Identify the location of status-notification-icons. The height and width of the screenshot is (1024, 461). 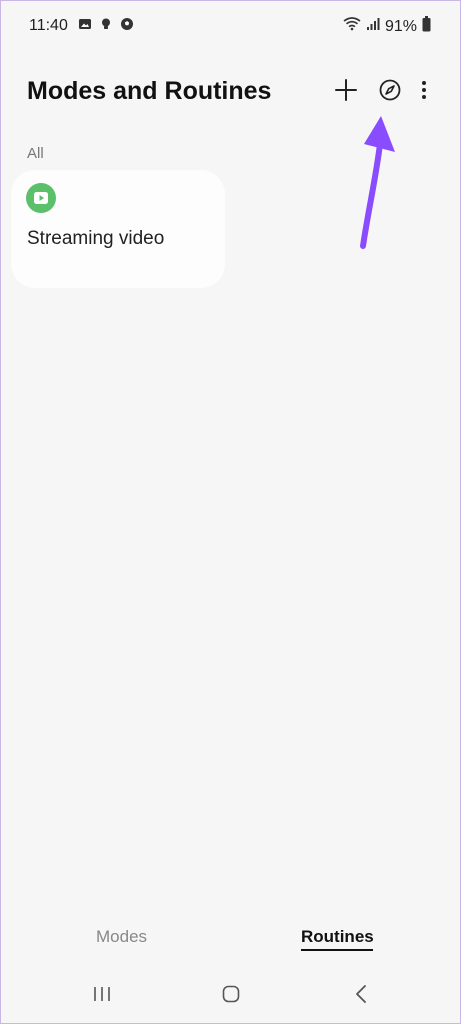
(106, 26).